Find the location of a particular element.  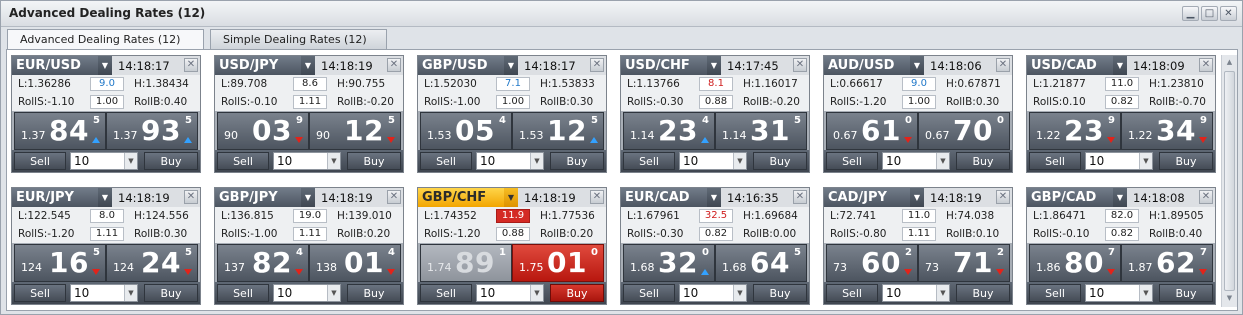

scroll-up-icon: ▲ is located at coordinates (1229, 62).